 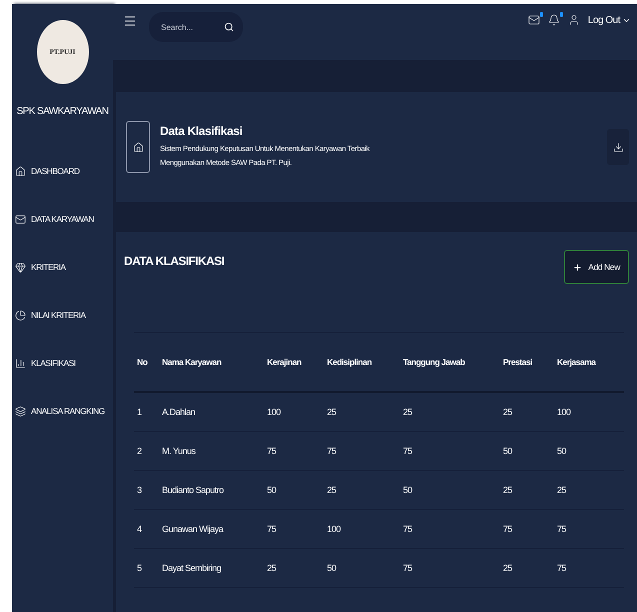 What do you see at coordinates (140, 490) in the screenshot?
I see `table-cell-text: 3` at bounding box center [140, 490].